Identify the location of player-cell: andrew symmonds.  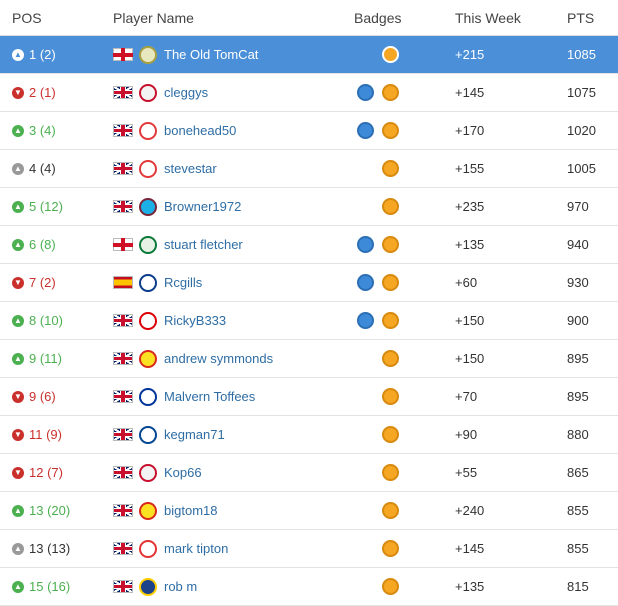
(233, 358).